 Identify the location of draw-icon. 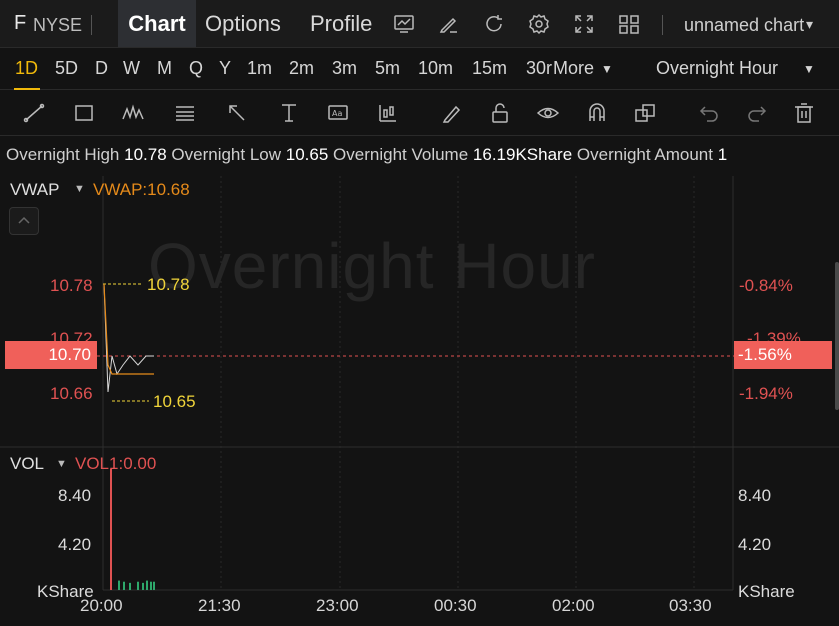
(449, 24).